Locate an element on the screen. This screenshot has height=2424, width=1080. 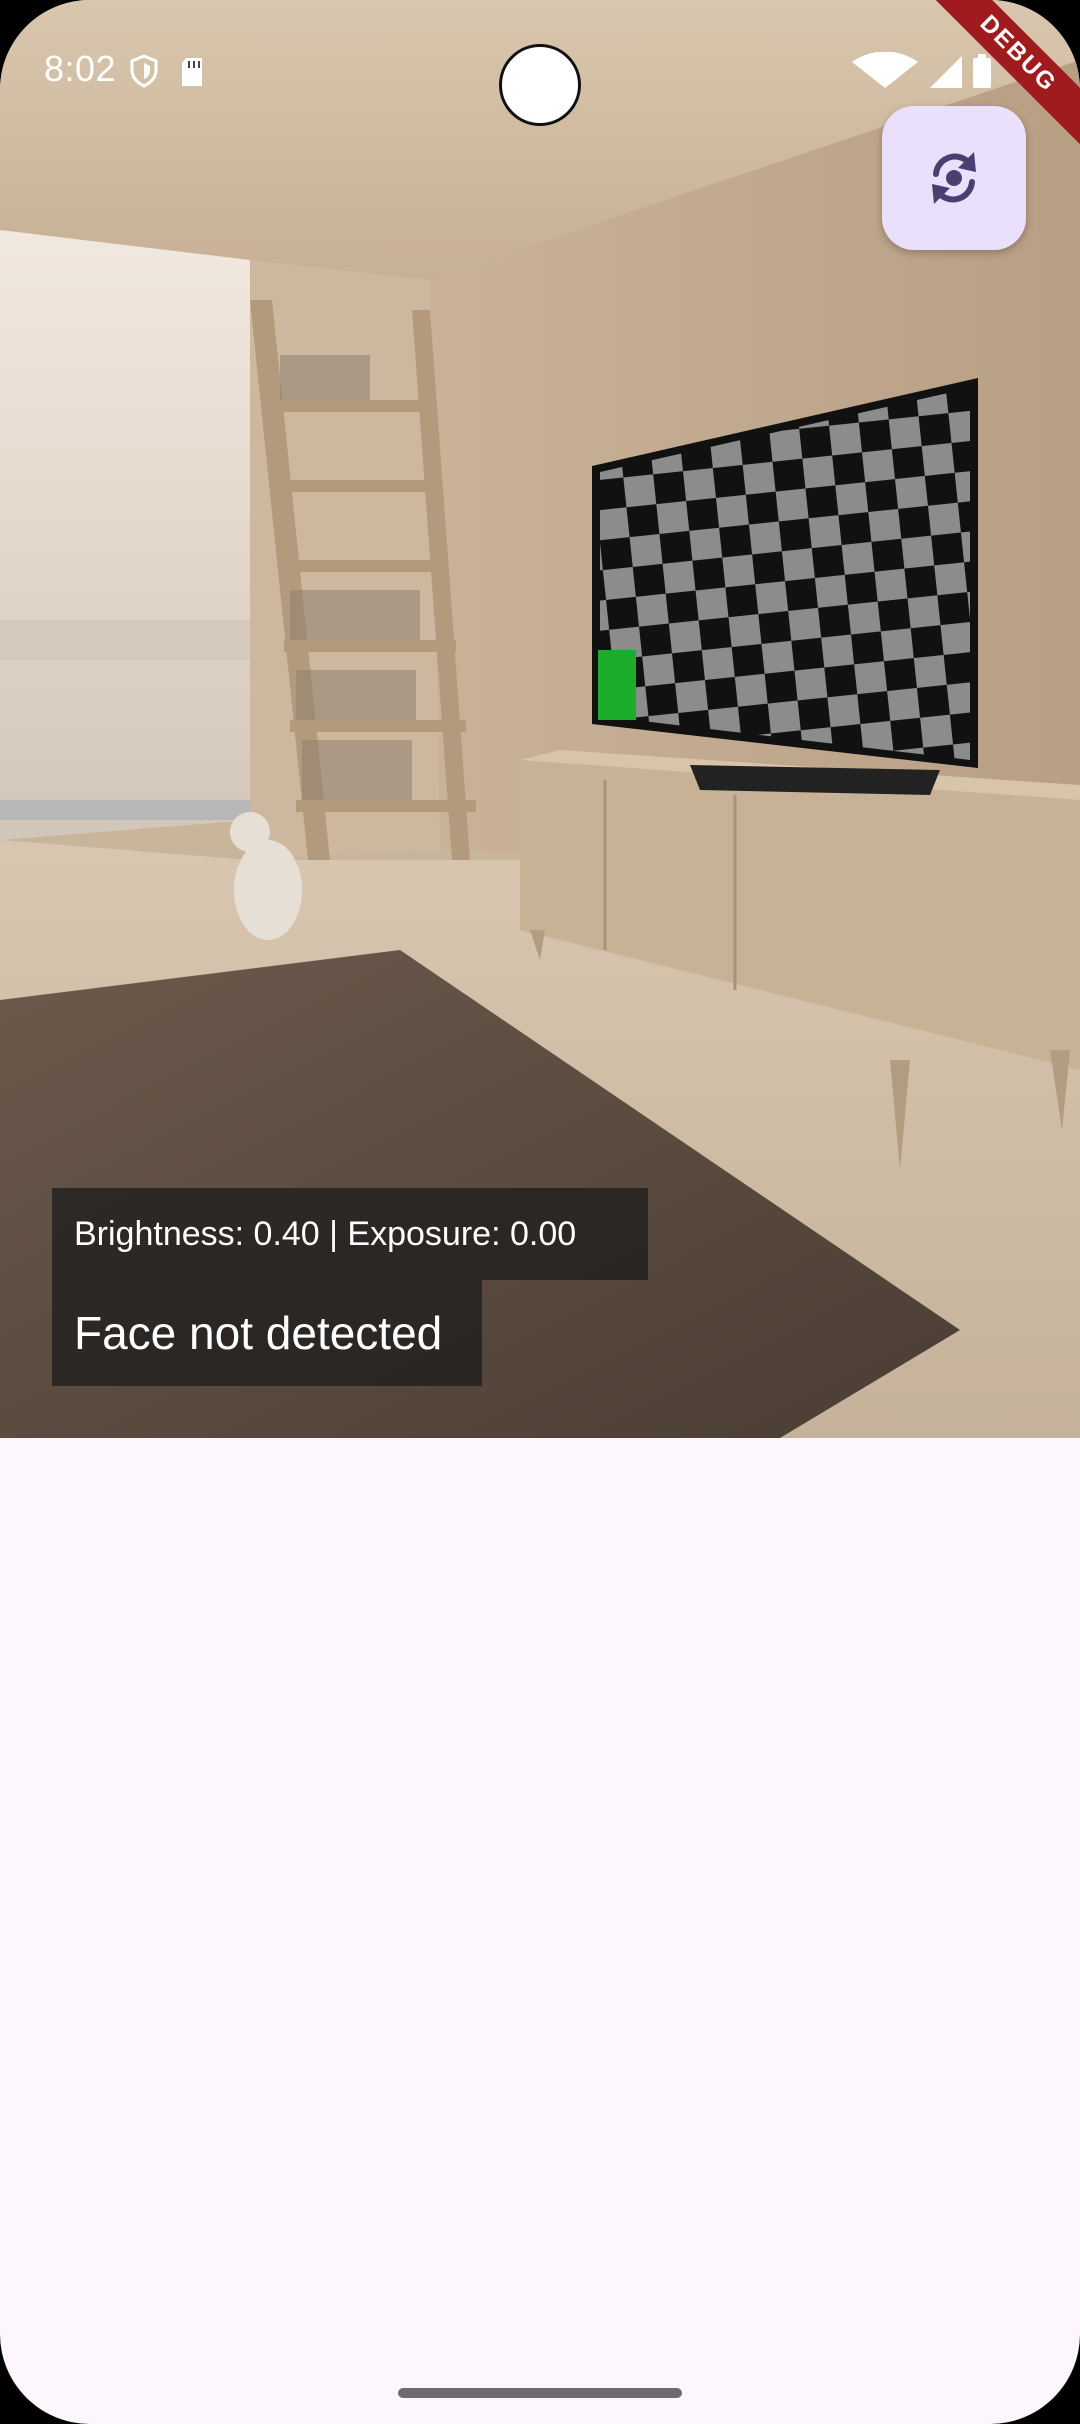
face-detection-status: Face not detected is located at coordinates (267, 1333).